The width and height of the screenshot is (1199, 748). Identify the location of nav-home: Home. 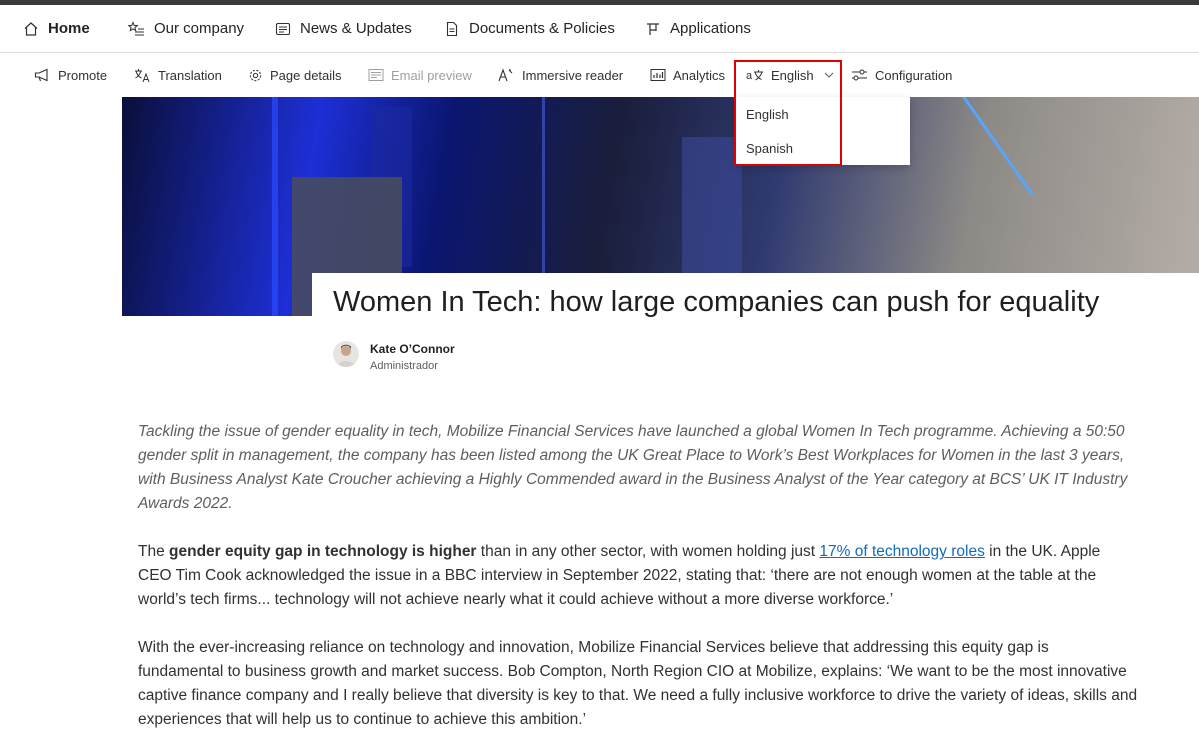
(56, 28).